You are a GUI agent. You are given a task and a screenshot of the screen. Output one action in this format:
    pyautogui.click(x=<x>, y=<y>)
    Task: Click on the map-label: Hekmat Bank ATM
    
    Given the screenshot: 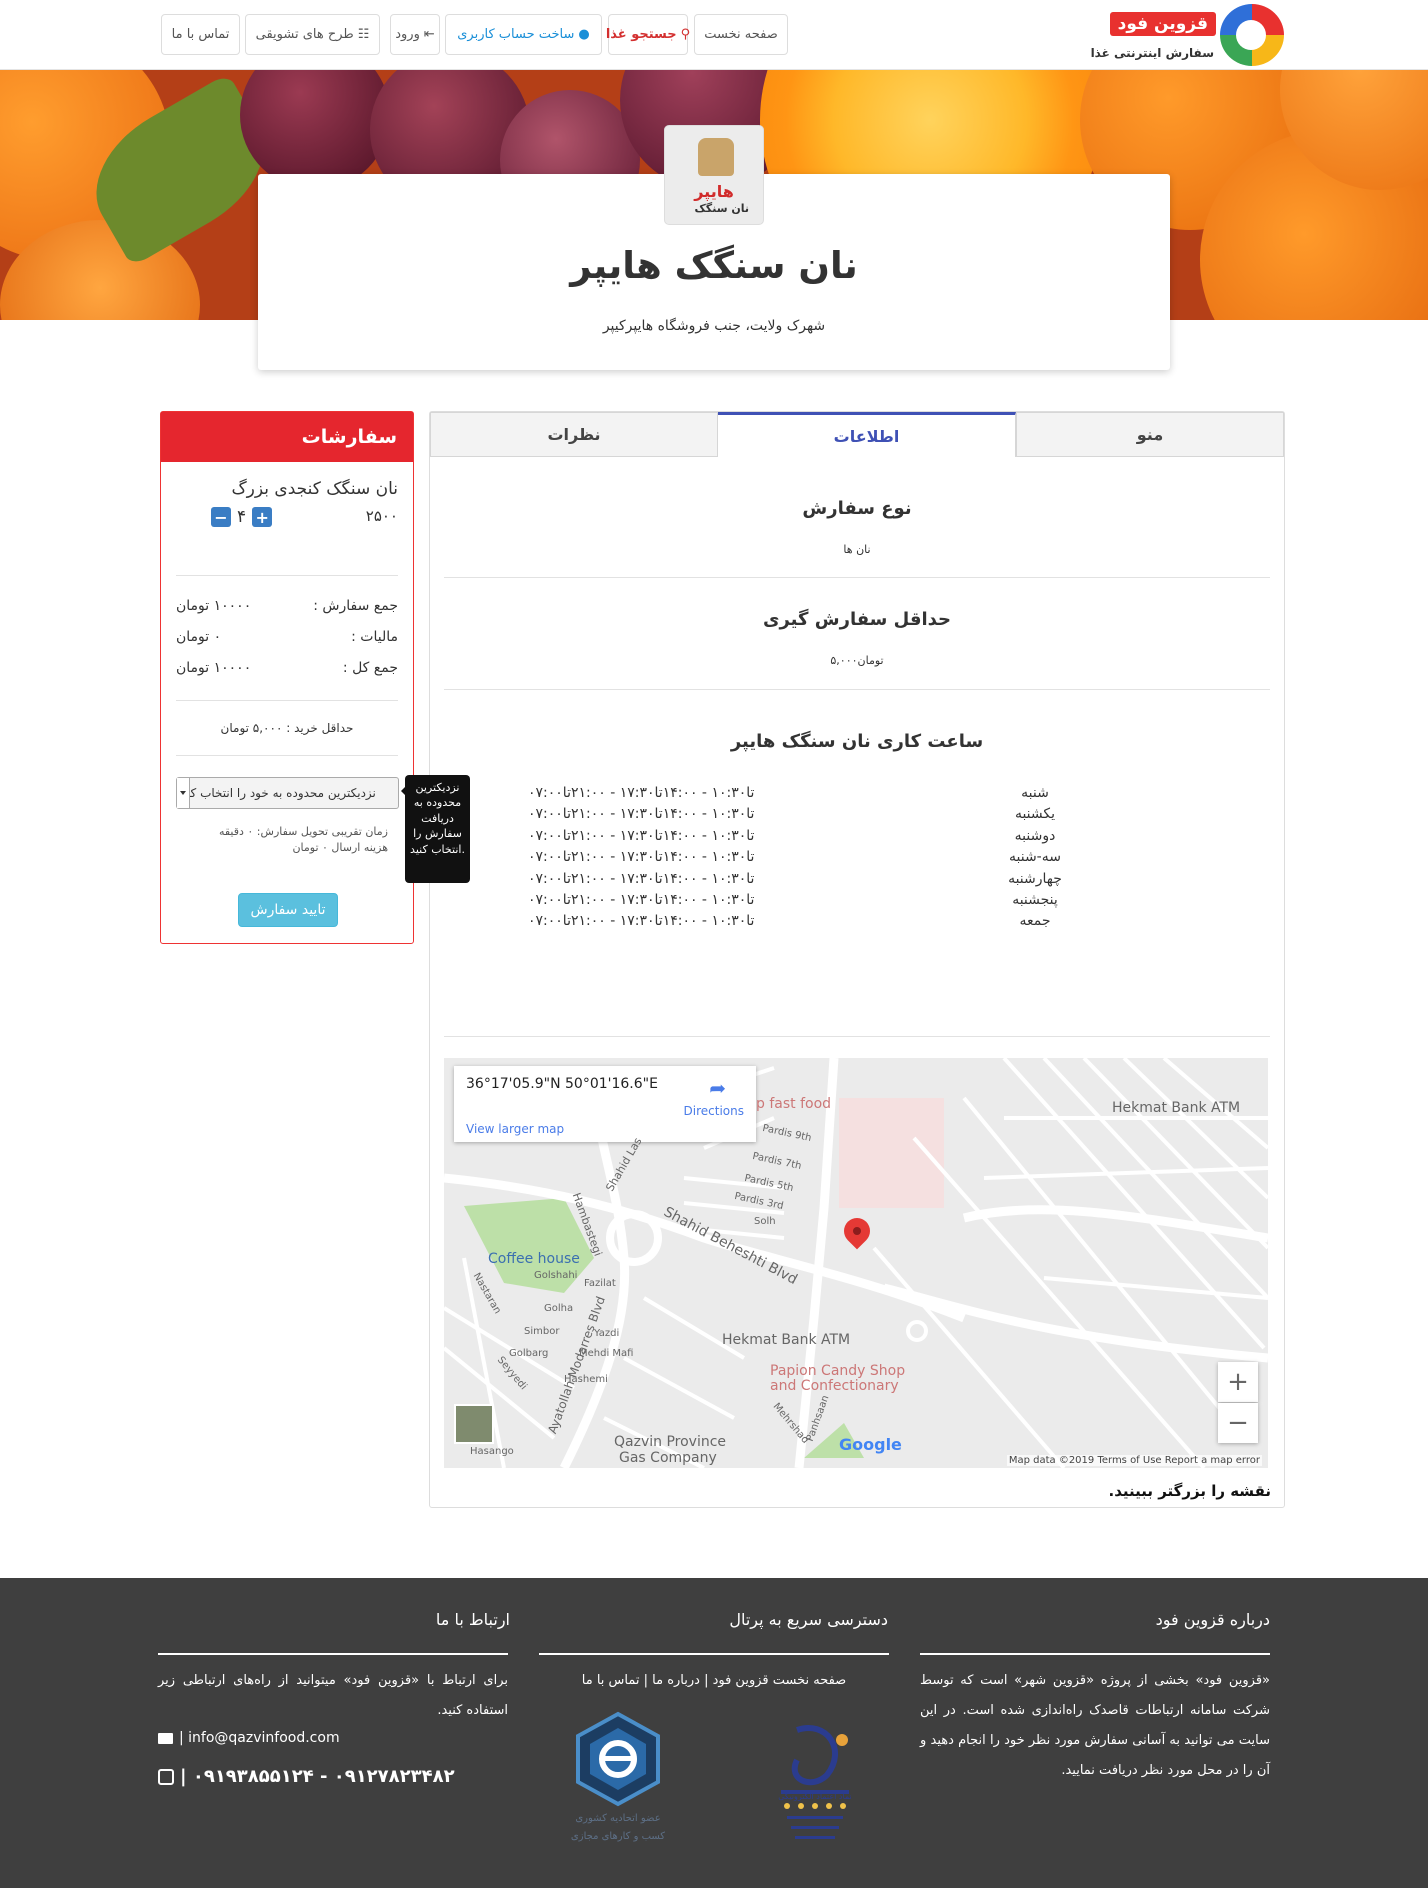 What is the action you would take?
    pyautogui.click(x=1176, y=1108)
    